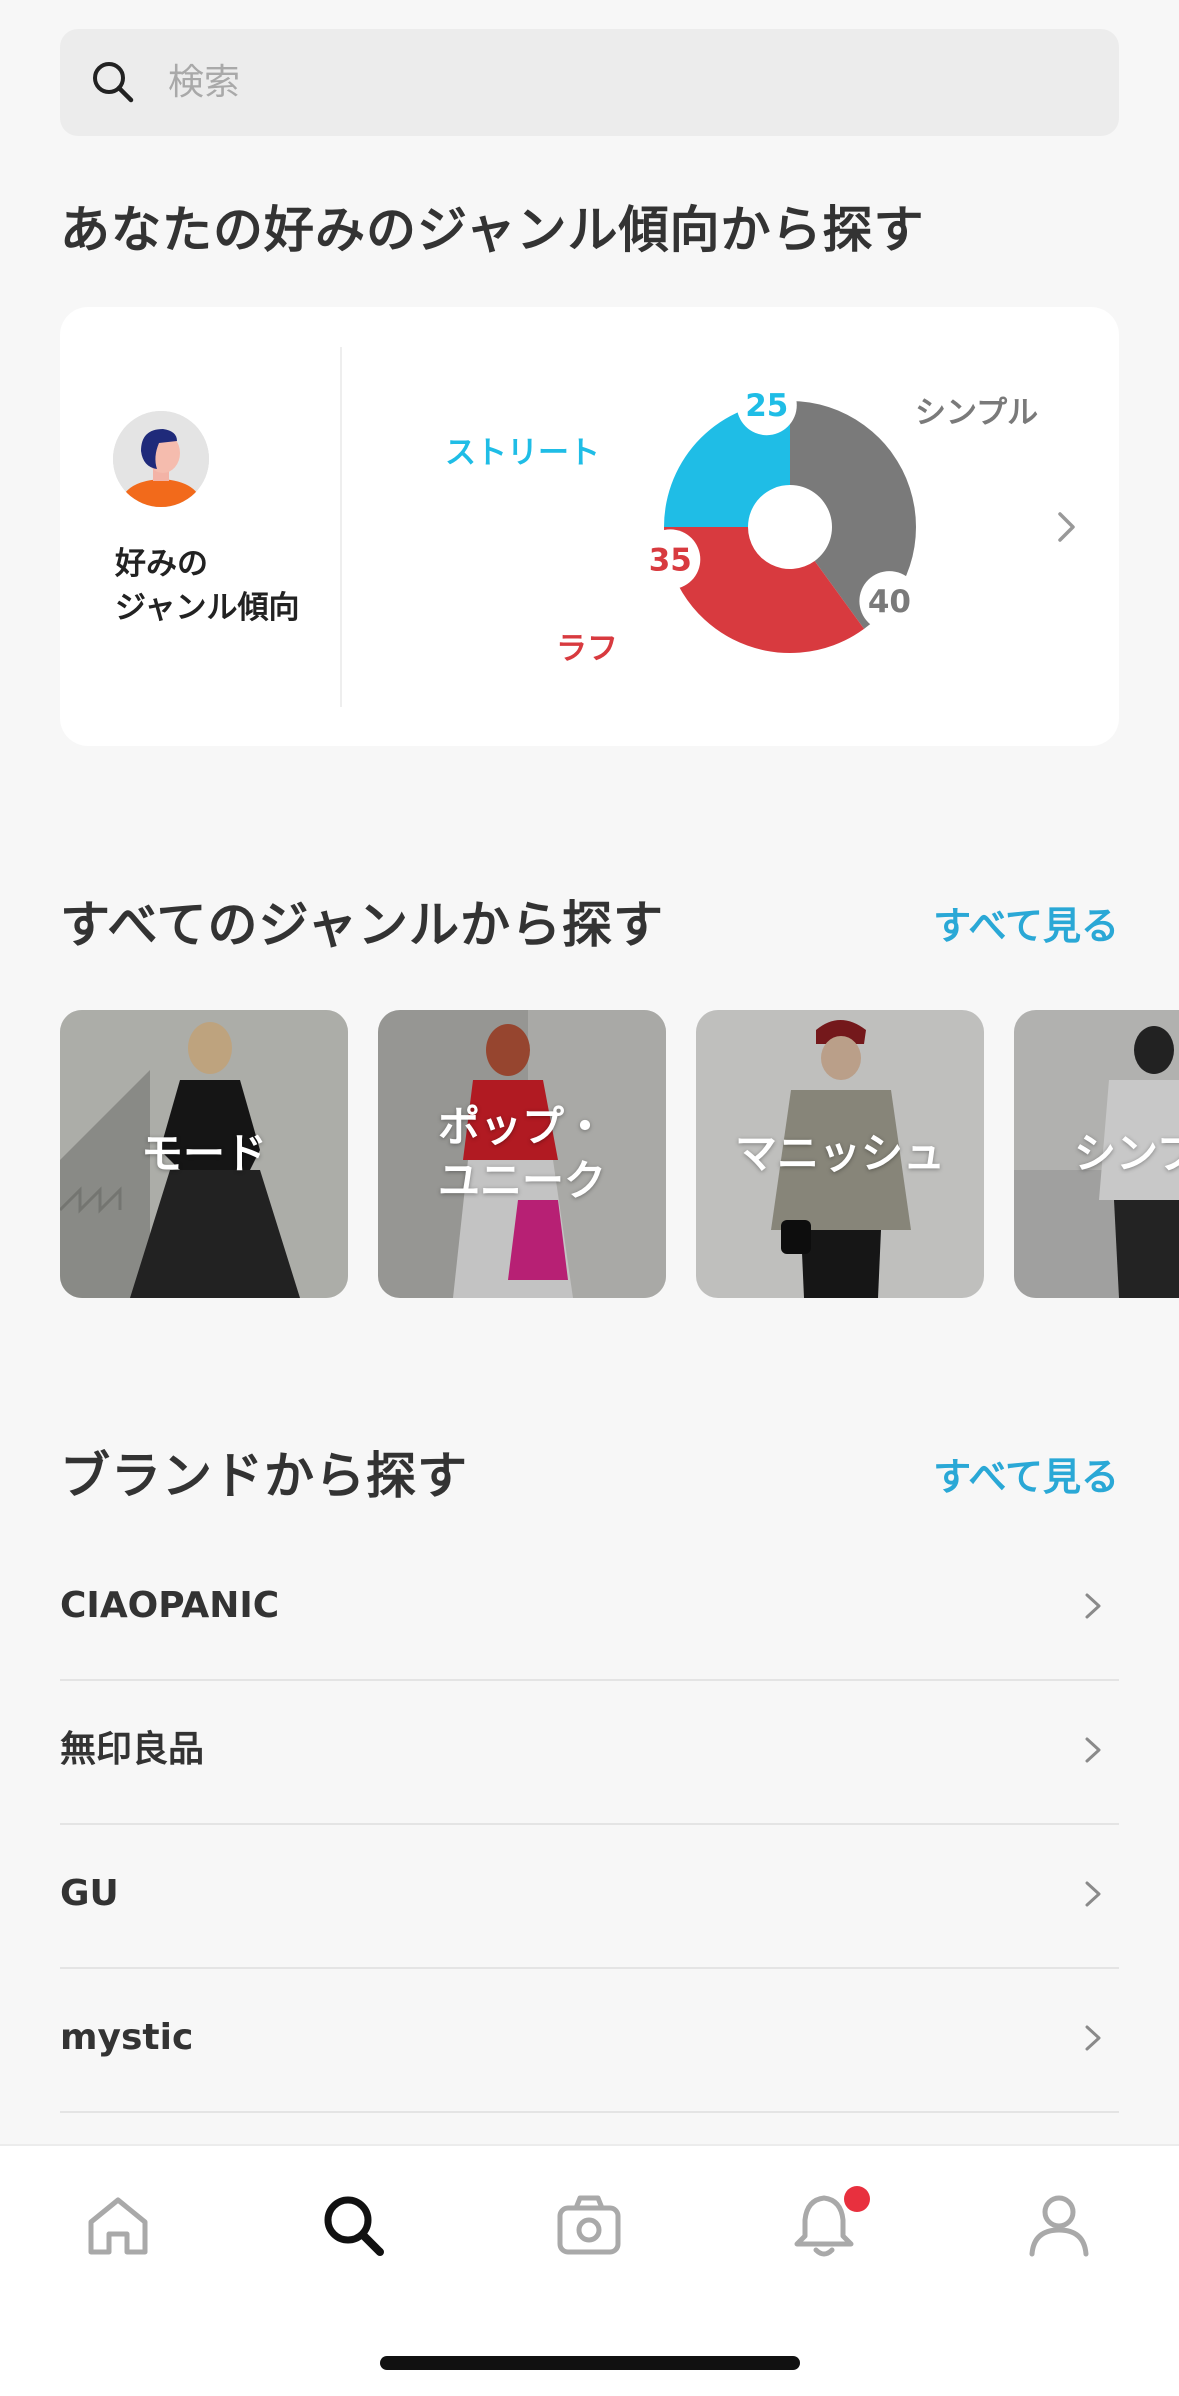  What do you see at coordinates (741, 521) in the screenshot?
I see `genre-donut-chart: 40 シンプル 35 ラフ 25 ストリート` at bounding box center [741, 521].